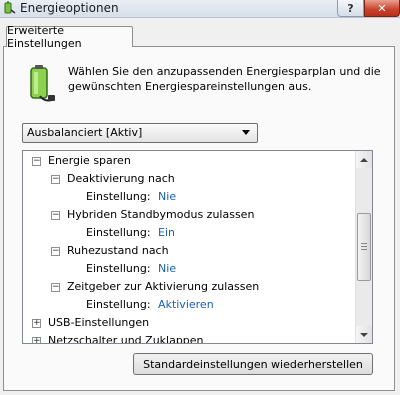  I want to click on power-plan-select: Ausbalanciert [Aktiv], so click(140, 133).